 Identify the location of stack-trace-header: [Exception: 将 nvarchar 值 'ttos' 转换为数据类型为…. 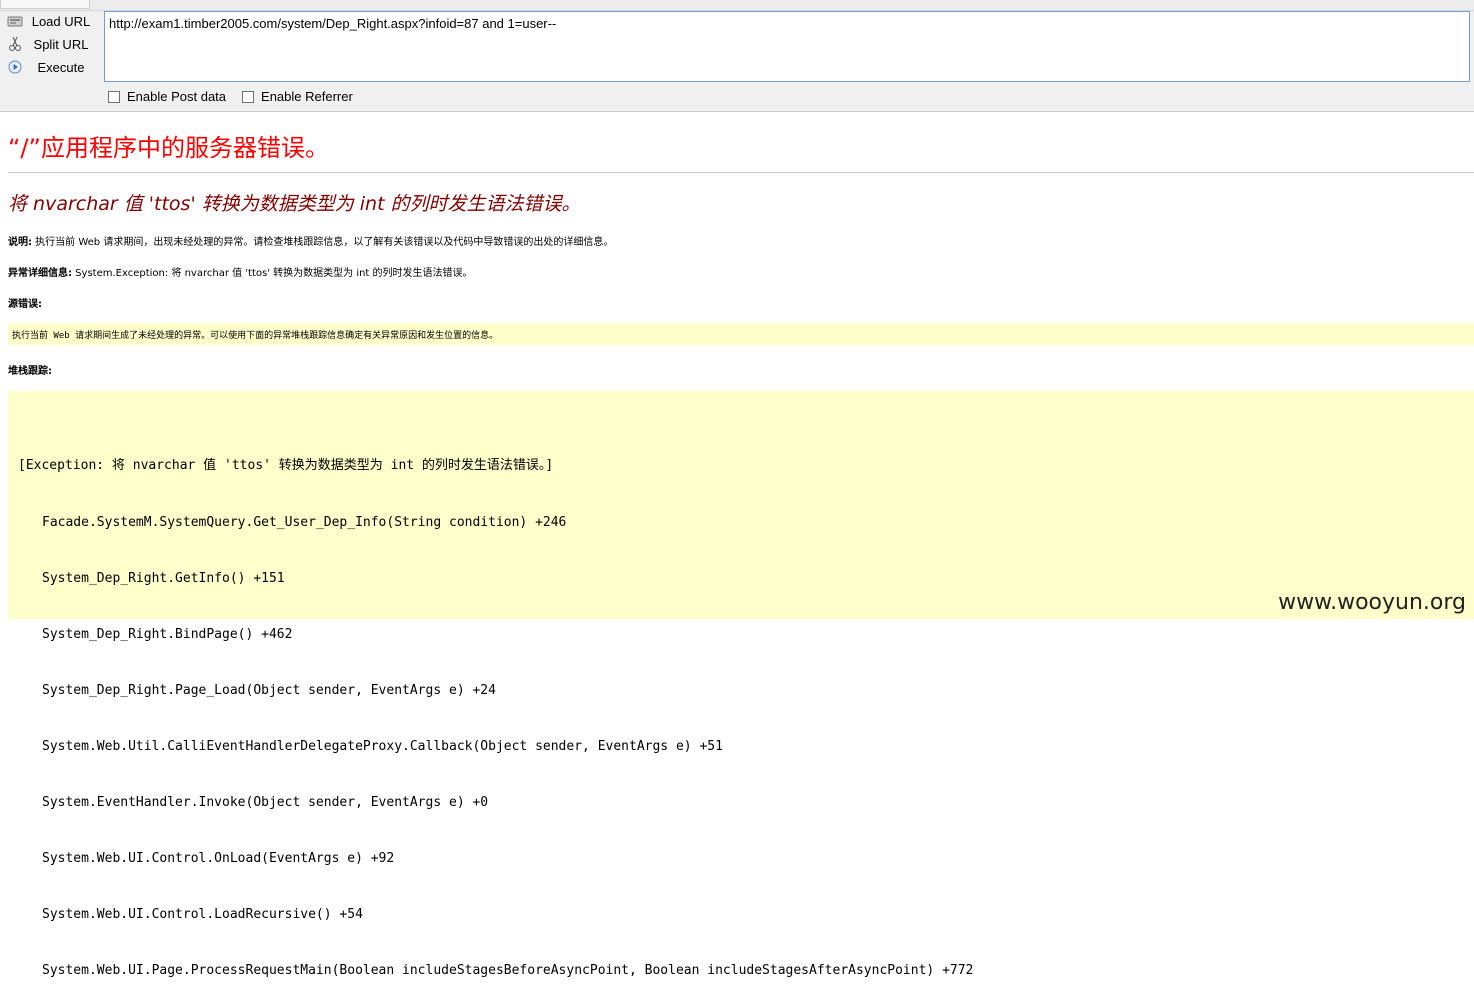
(286, 466).